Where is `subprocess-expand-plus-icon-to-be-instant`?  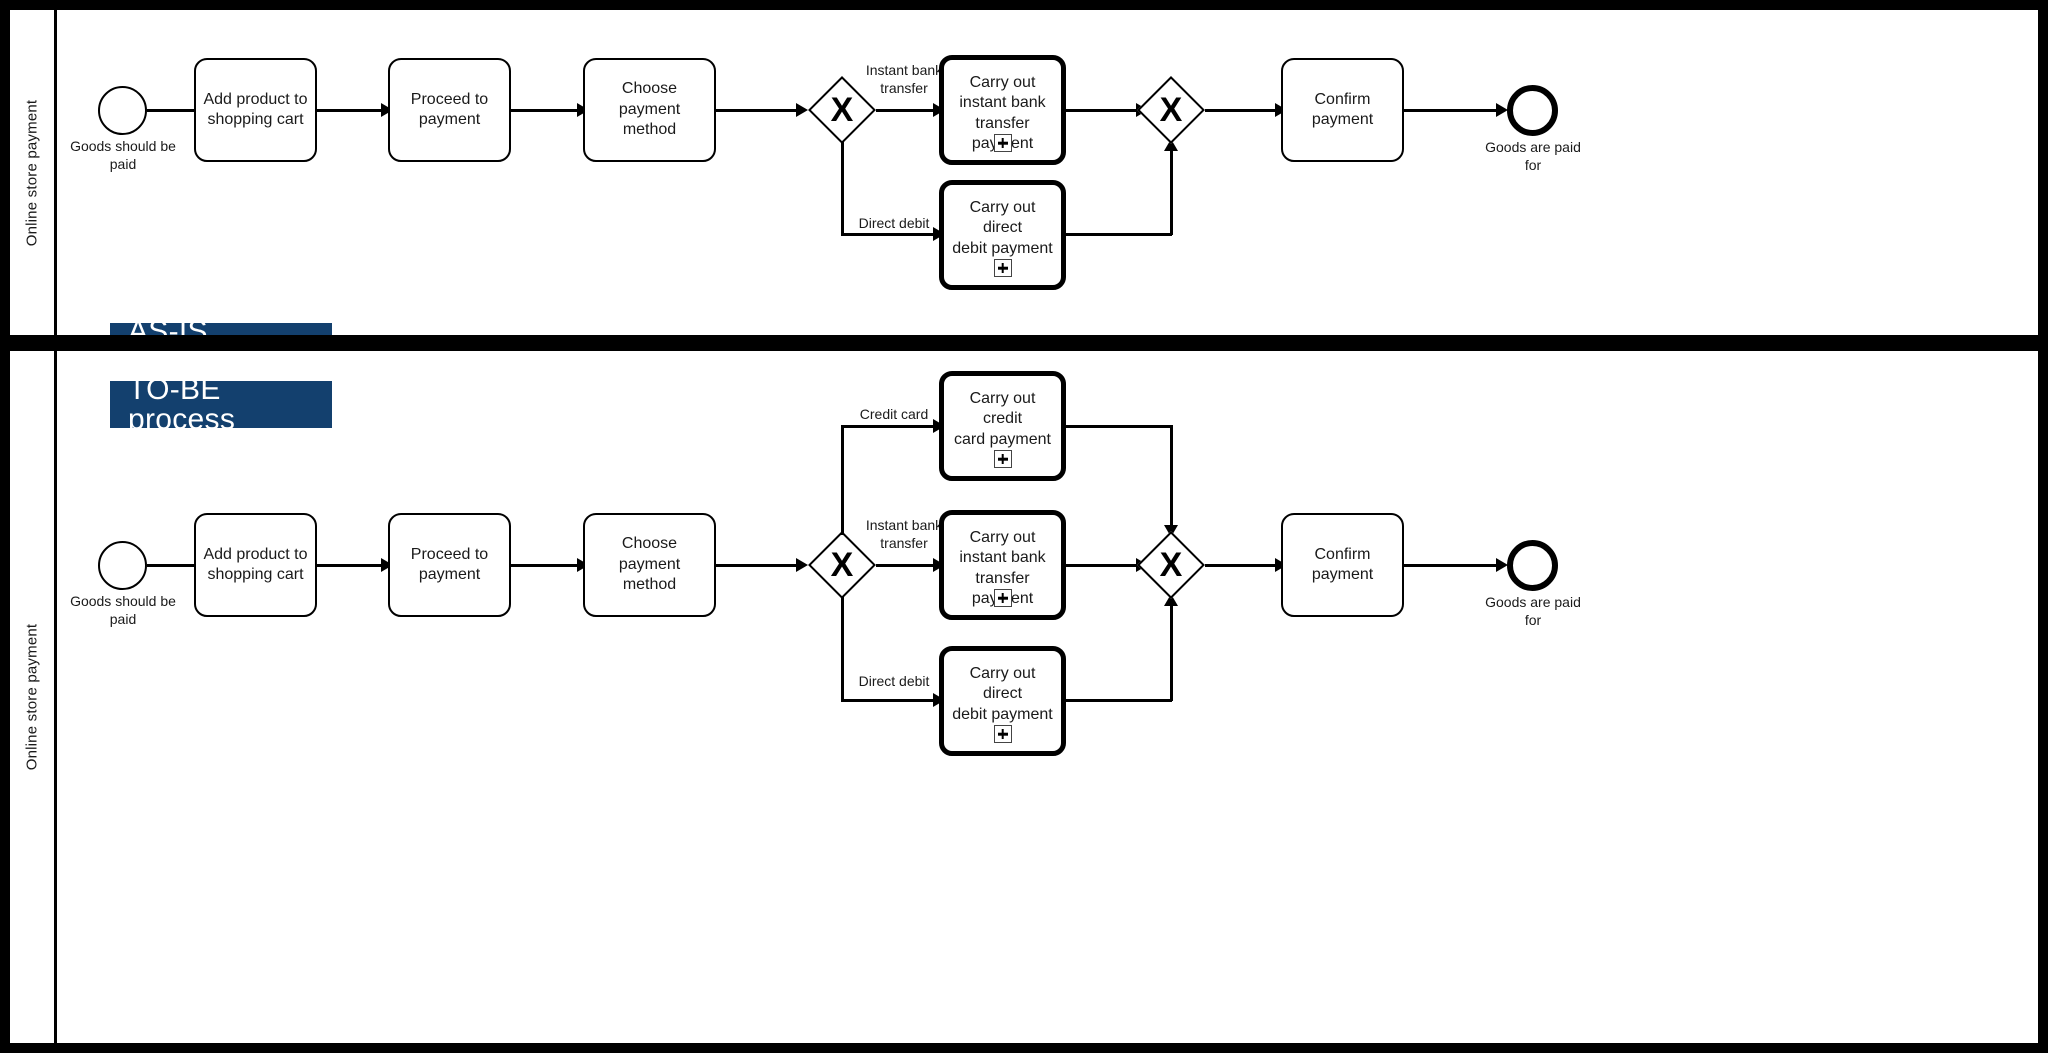
subprocess-expand-plus-icon-to-be-instant is located at coordinates (1002, 598).